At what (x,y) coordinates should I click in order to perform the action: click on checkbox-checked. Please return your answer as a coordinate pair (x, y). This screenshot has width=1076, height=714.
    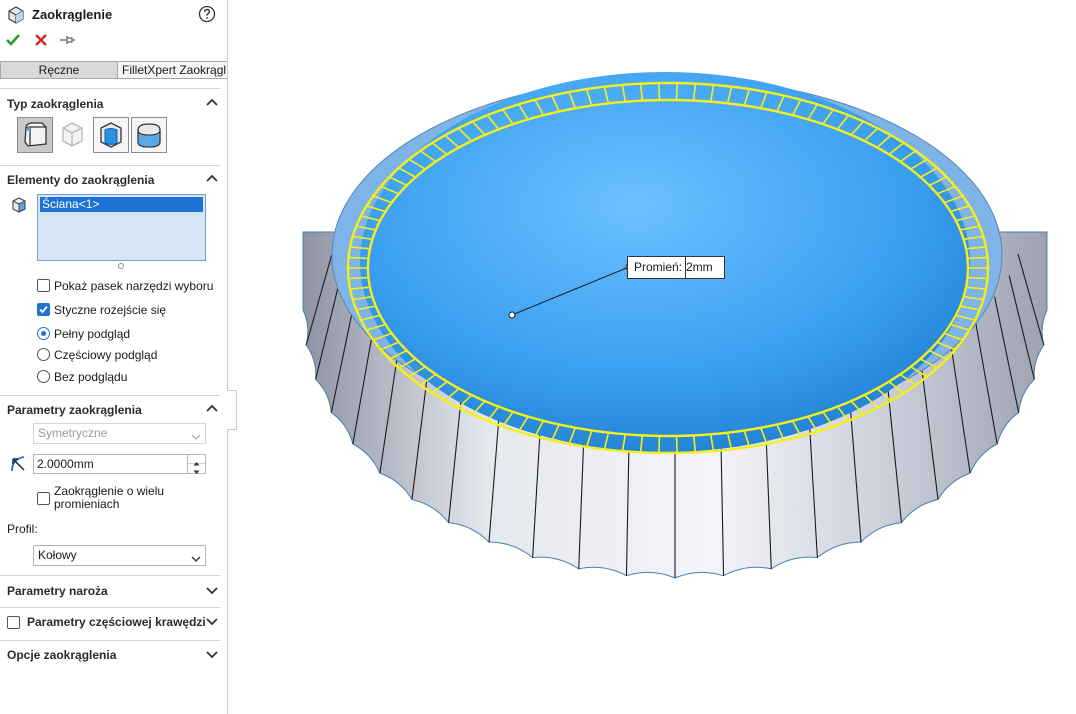
    Looking at the image, I should click on (43, 309).